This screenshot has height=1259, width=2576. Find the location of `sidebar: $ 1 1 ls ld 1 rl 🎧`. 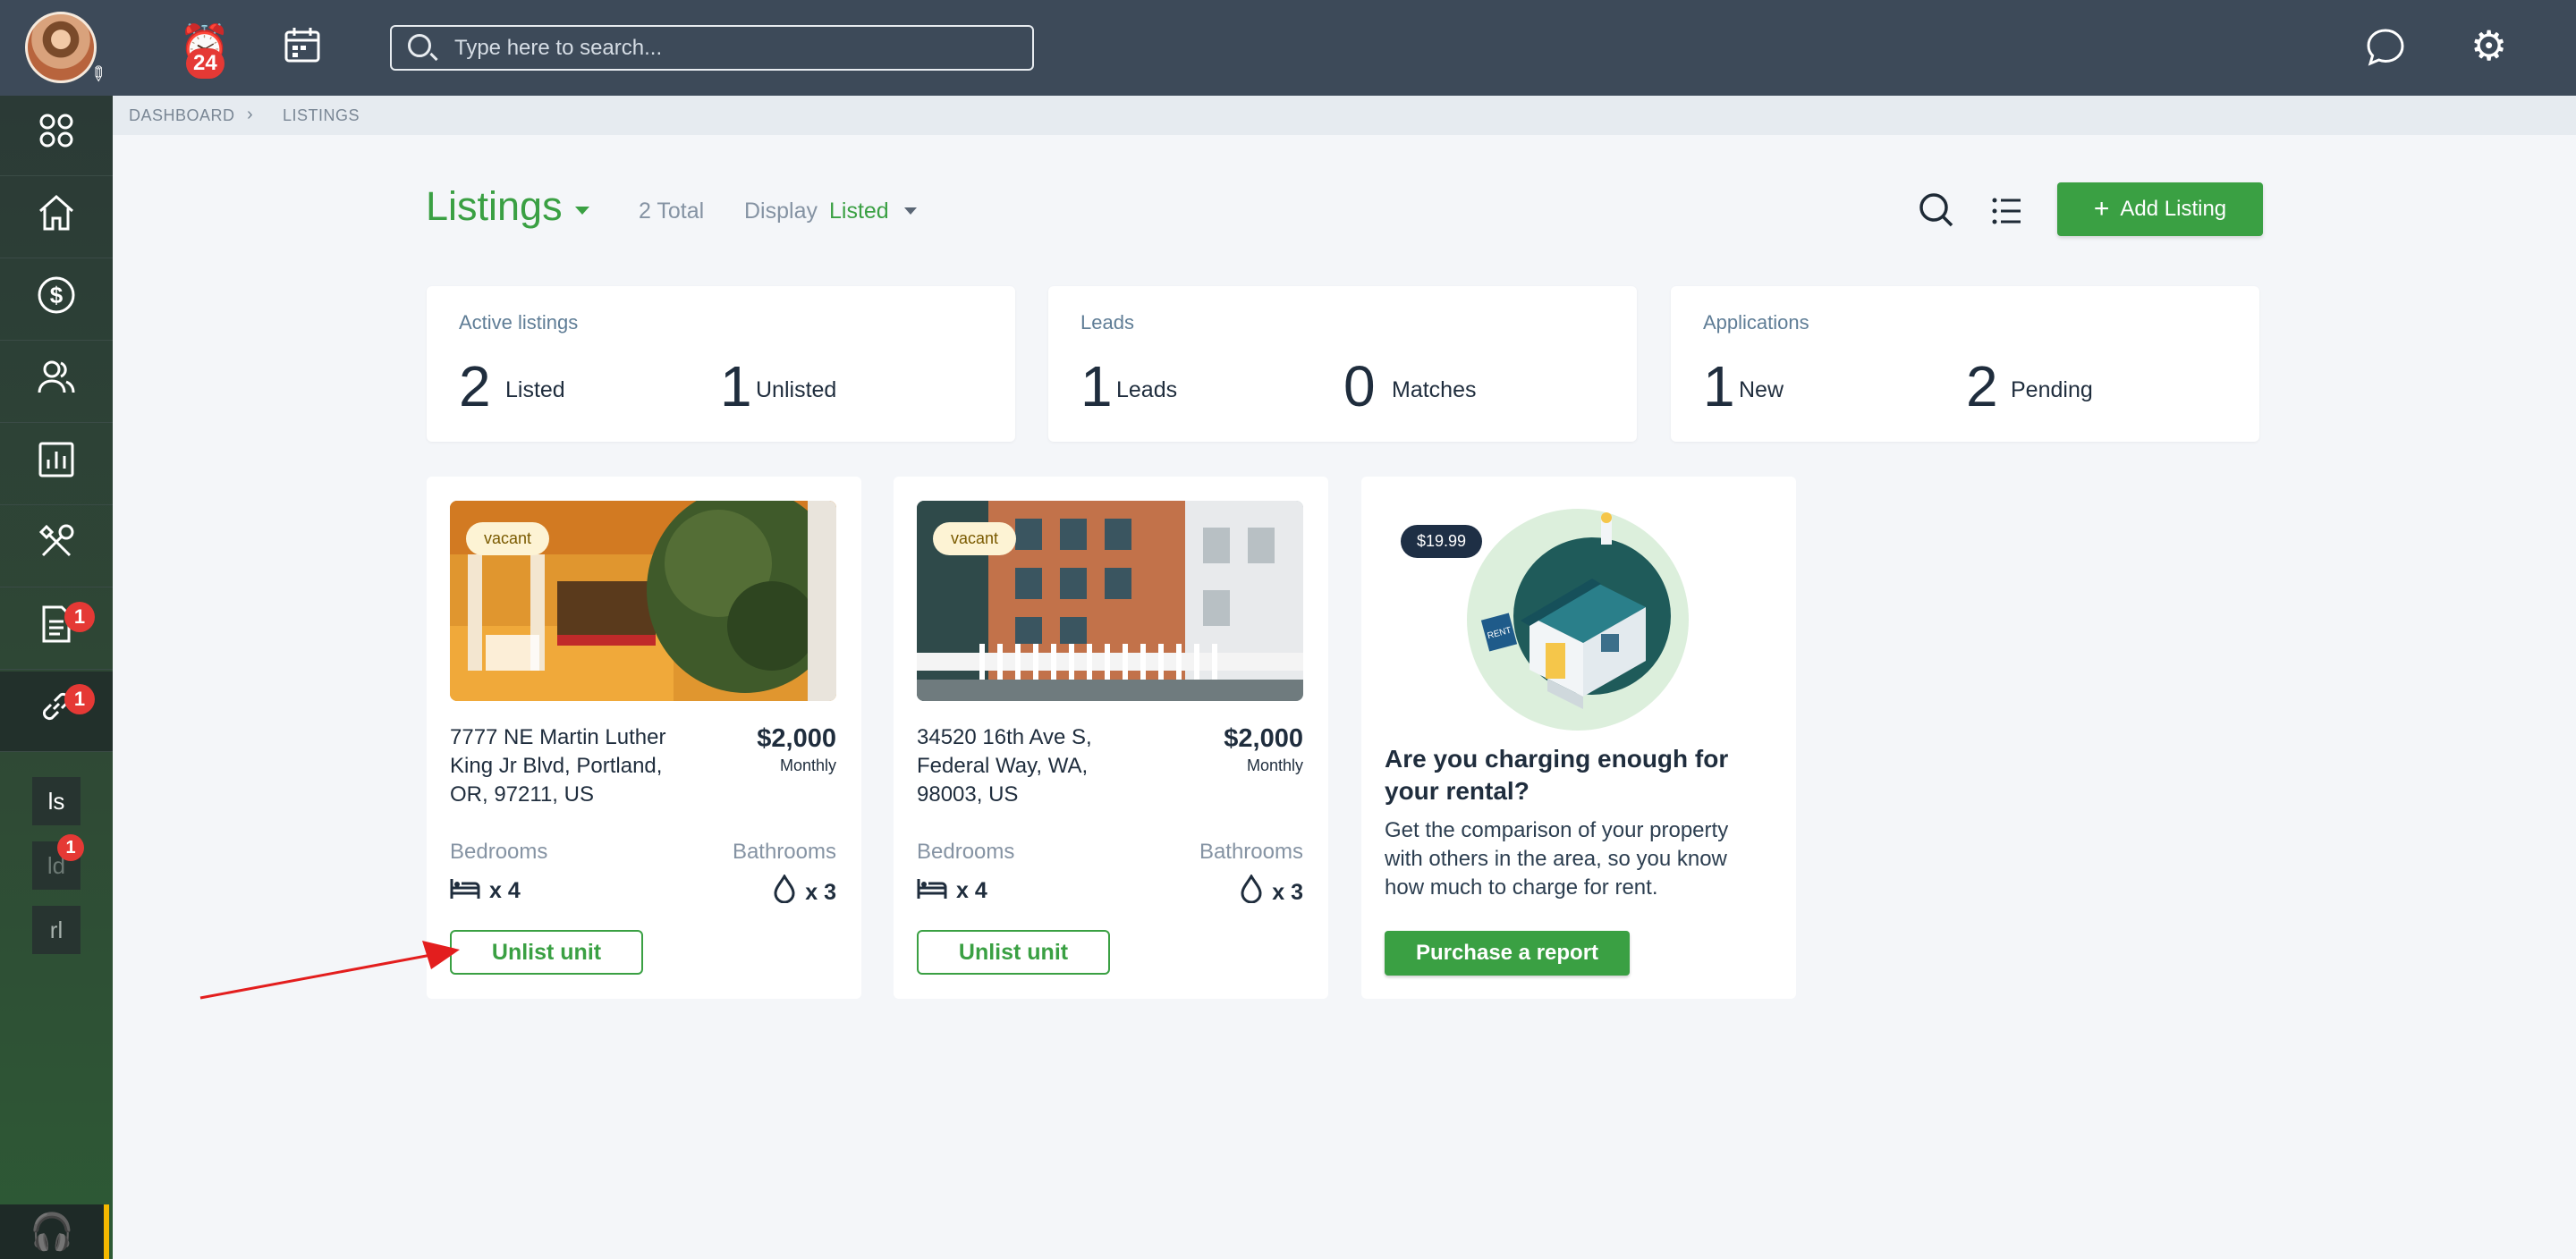

sidebar: $ 1 1 ls ld 1 rl 🎧 is located at coordinates (56, 677).